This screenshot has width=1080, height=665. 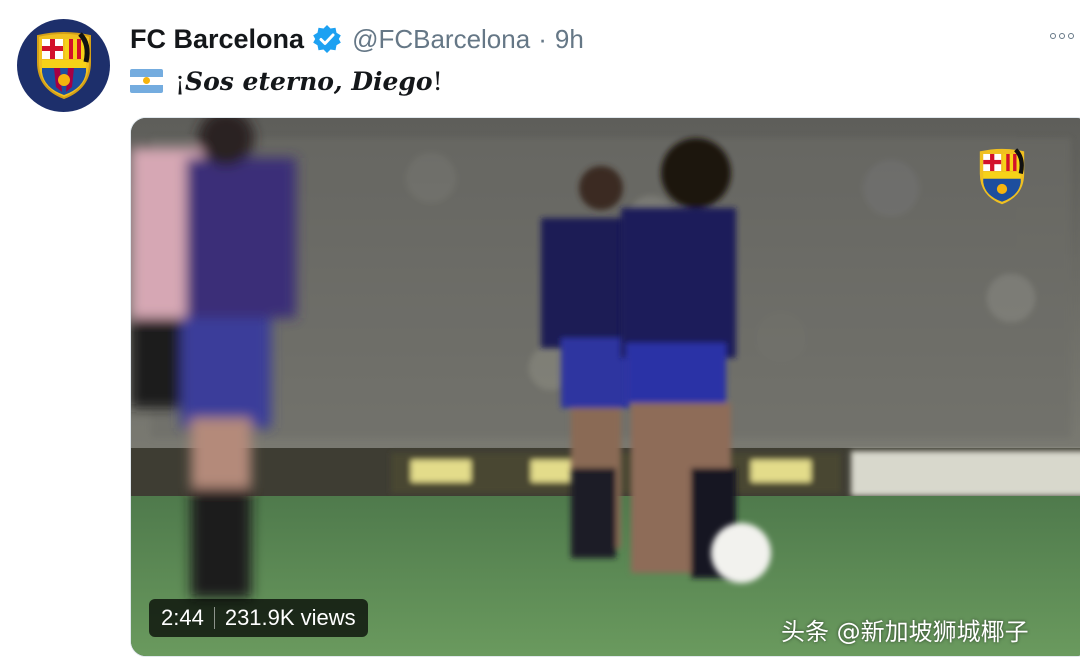 I want to click on pill-divider, so click(x=214, y=618).